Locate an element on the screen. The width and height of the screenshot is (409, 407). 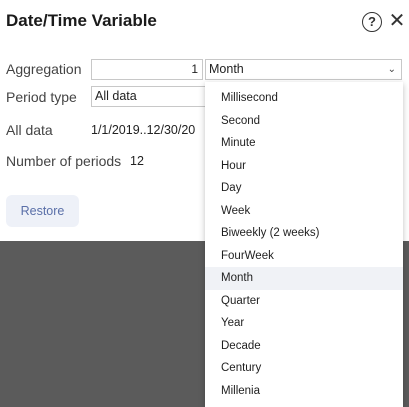
restore-button: Restore is located at coordinates (42, 211).